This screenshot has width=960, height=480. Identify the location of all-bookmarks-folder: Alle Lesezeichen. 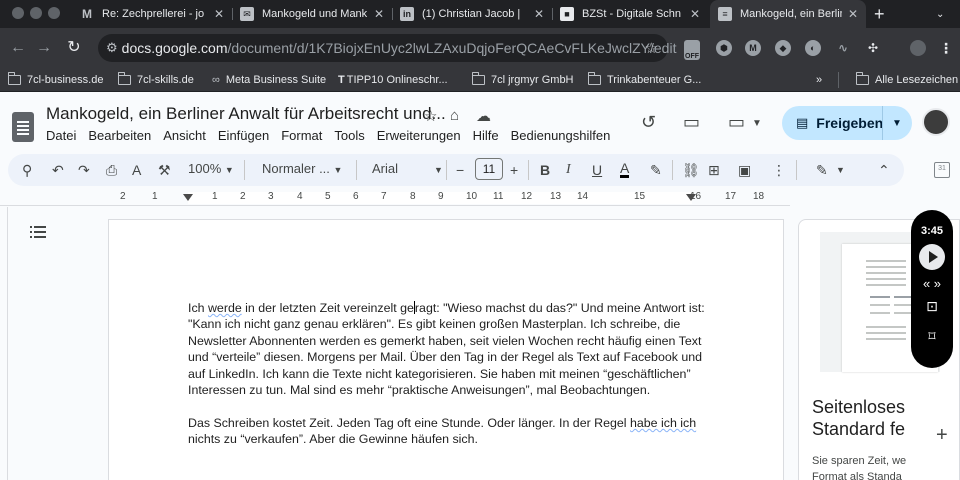
(906, 80).